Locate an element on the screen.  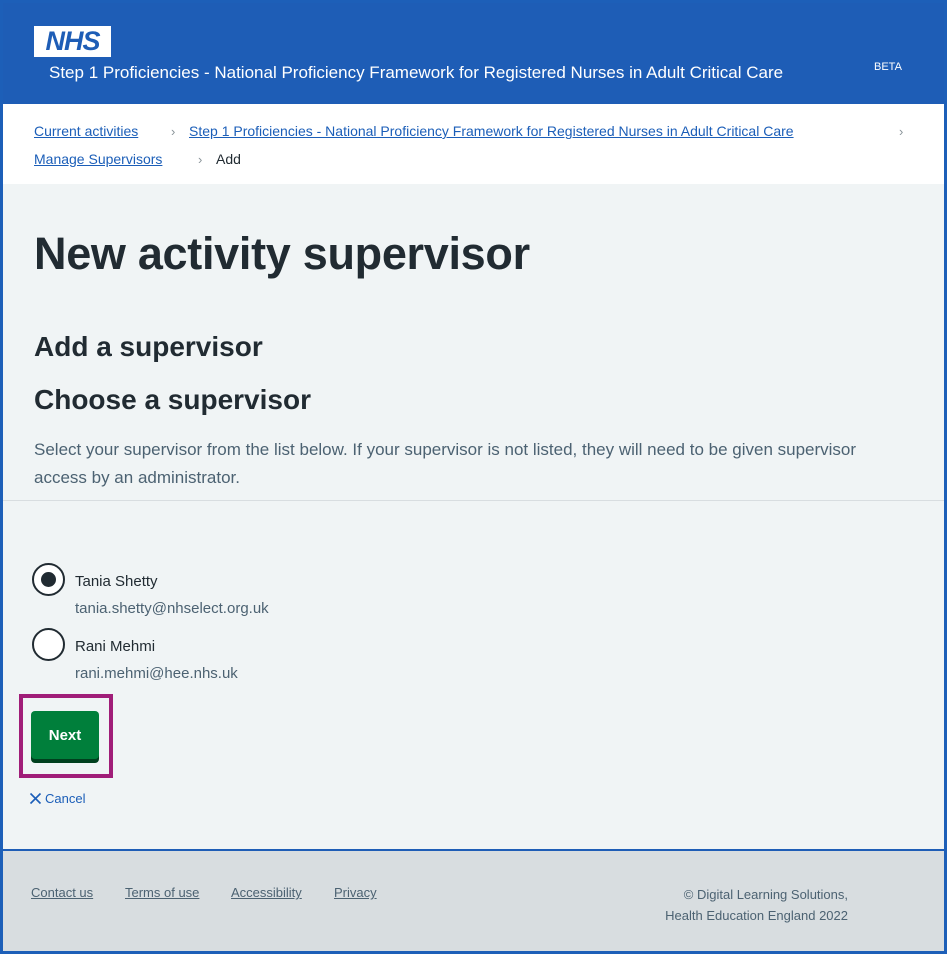
nhs-logo-text: NHS is located at coordinates (72, 41).